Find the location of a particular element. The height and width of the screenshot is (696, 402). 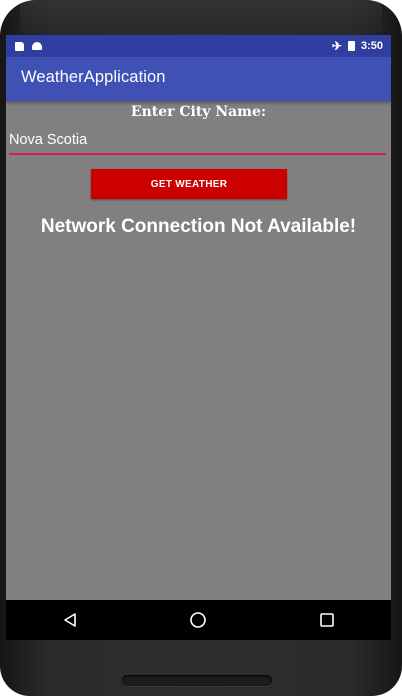

home-icon is located at coordinates (198, 620).